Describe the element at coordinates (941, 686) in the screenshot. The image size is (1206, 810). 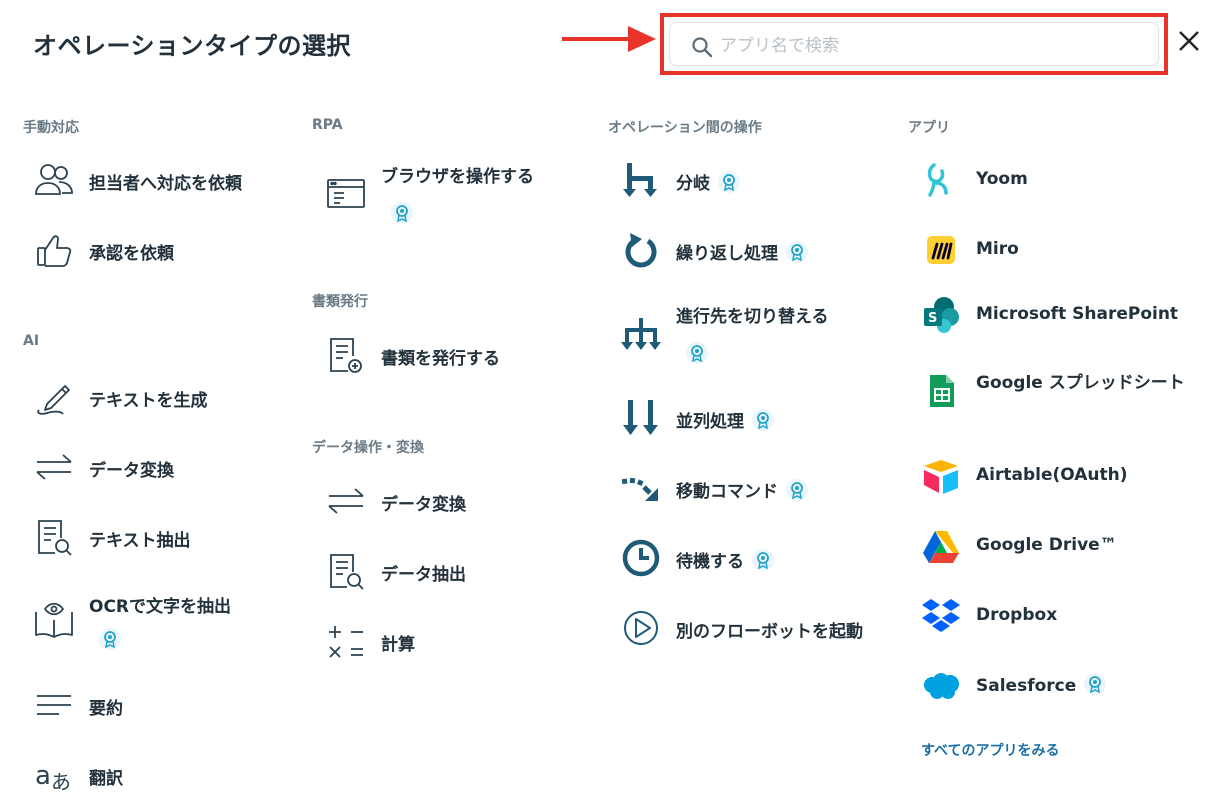
I see `salesforce-logo-icon` at that location.